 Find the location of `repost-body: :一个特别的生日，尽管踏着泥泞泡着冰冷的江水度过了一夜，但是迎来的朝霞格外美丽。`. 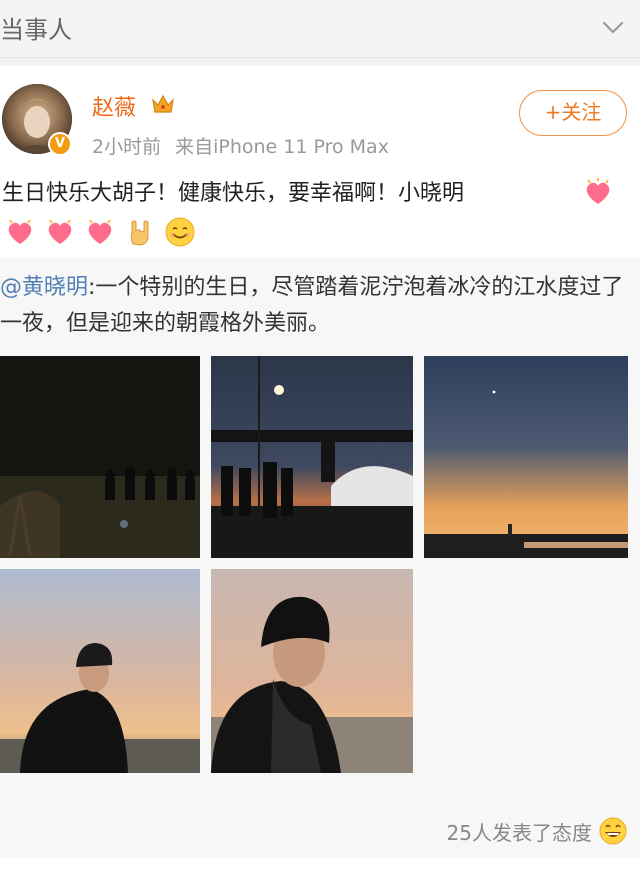

repost-body: :一个特别的生日，尽管踏着泥泞泡着冰冷的江水度过了一夜，但是迎来的朝霞格外美丽。 is located at coordinates (312, 305).